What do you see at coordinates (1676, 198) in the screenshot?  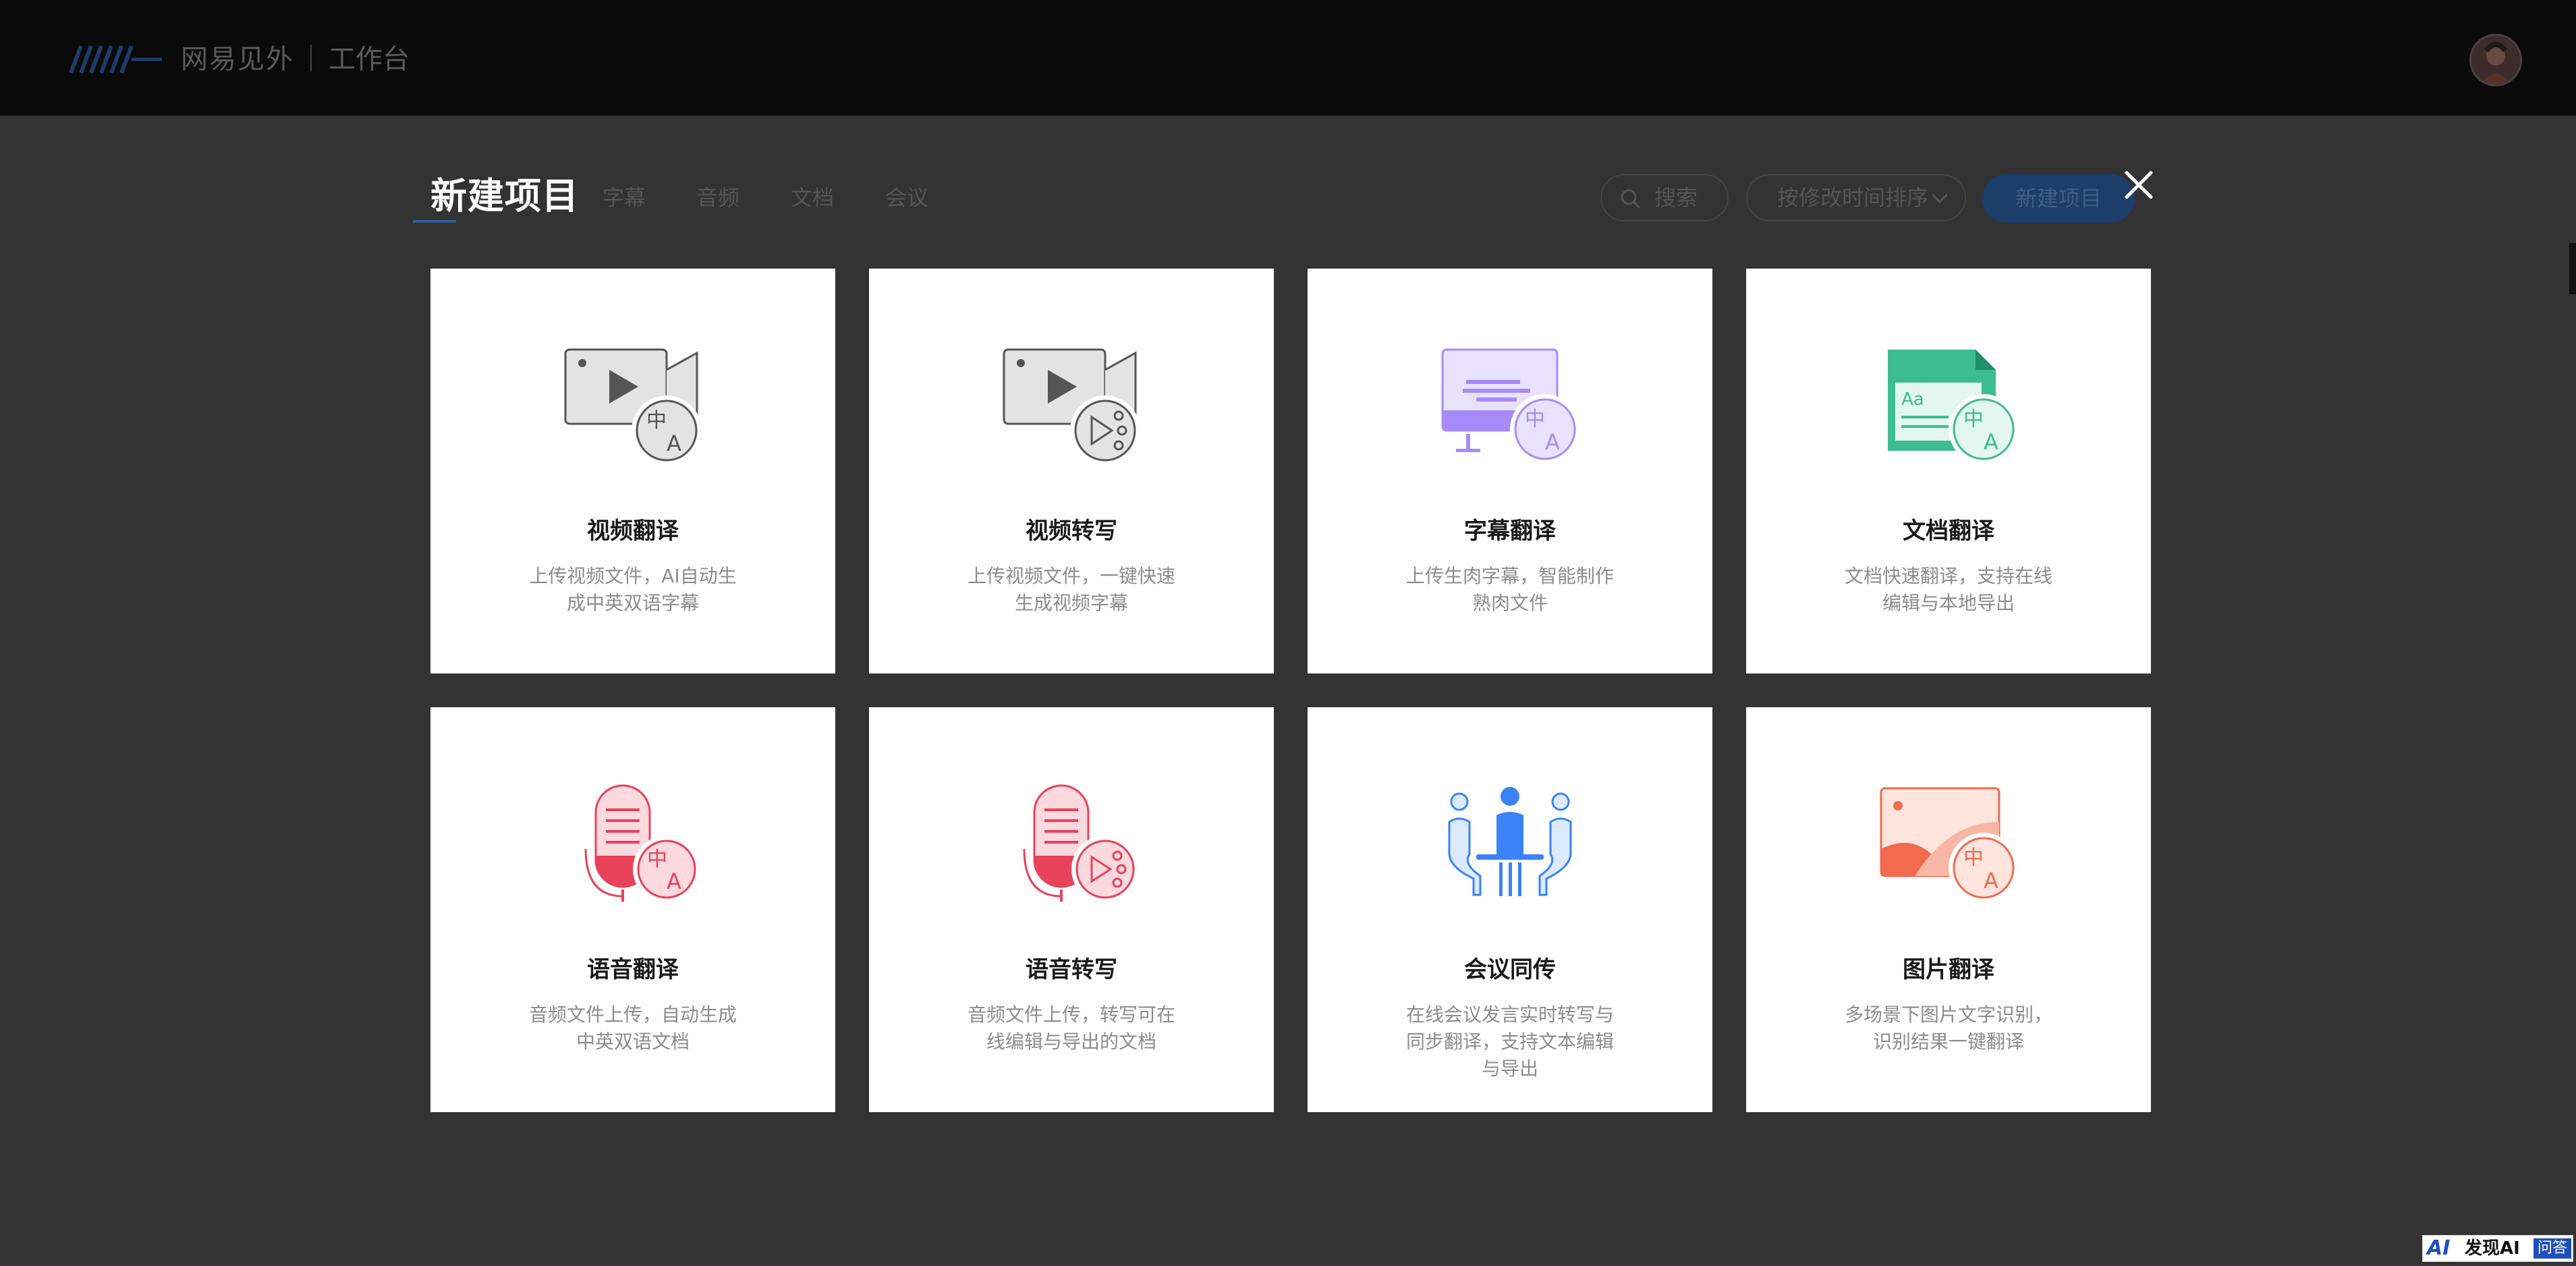 I see `search-placeholder: 搜索` at bounding box center [1676, 198].